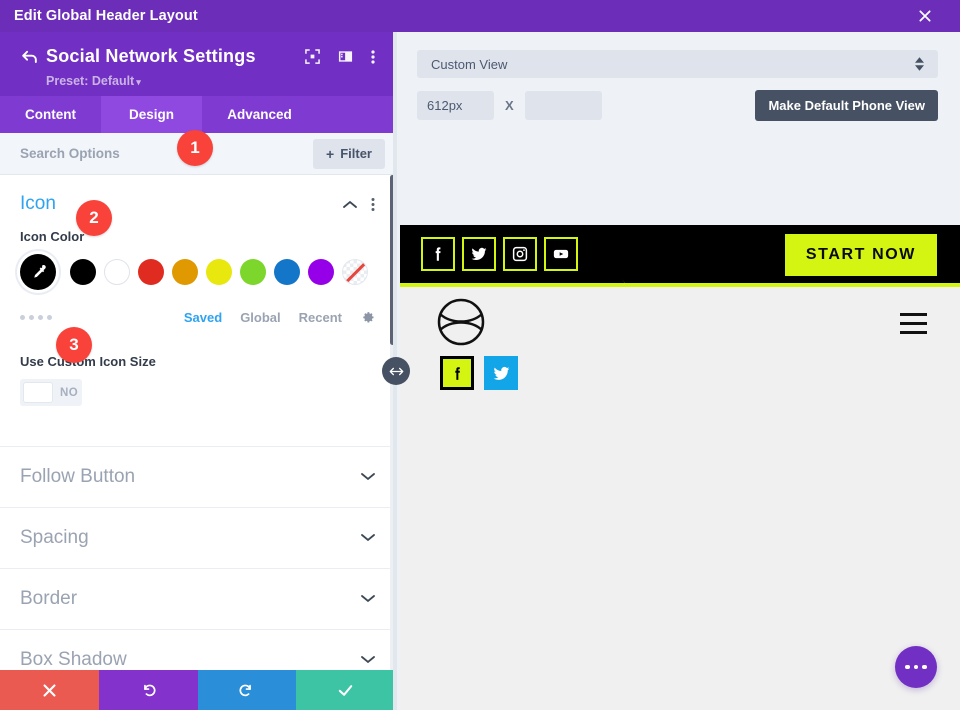  I want to click on icon-section-title: Icon, so click(181, 204).